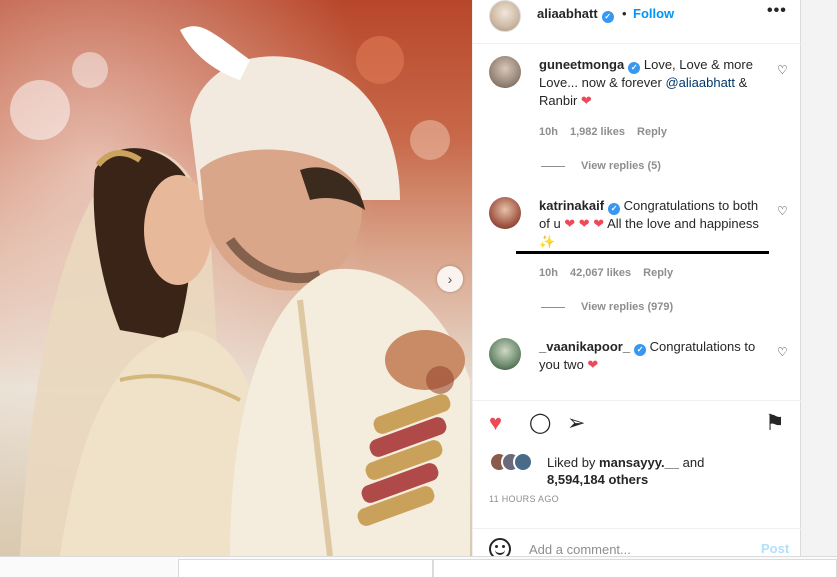 The height and width of the screenshot is (577, 837). Describe the element at coordinates (621, 166) in the screenshot. I see `view-replies-label: View replies (5)` at that location.